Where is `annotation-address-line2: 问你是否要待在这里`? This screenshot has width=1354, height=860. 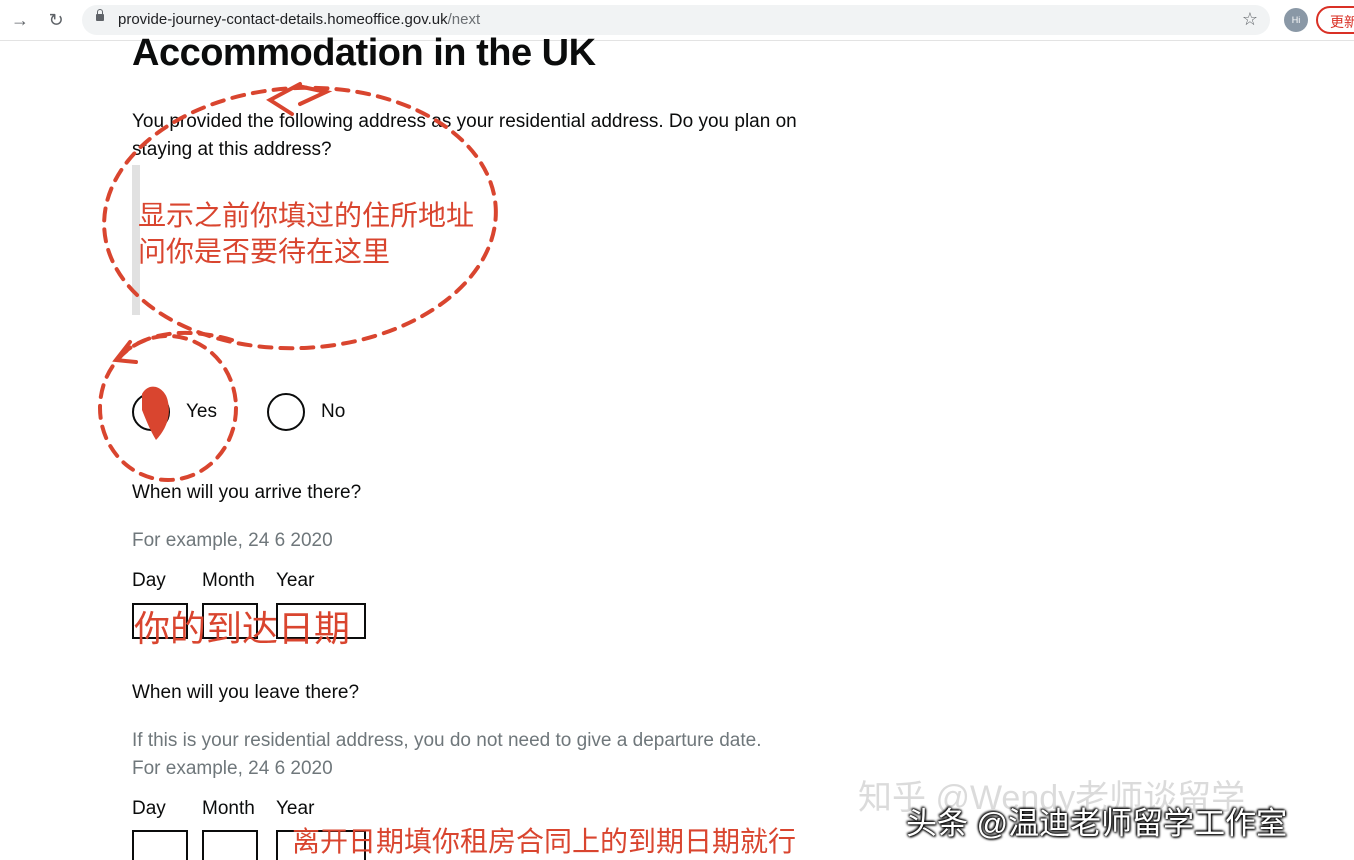 annotation-address-line2: 问你是否要待在这里 is located at coordinates (264, 251).